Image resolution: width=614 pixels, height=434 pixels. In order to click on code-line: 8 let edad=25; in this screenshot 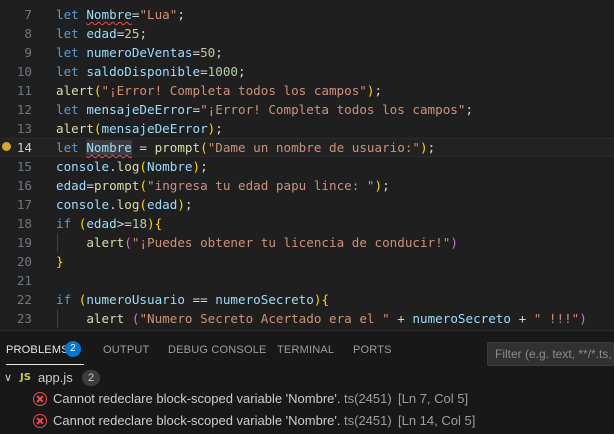, I will do `click(307, 33)`.